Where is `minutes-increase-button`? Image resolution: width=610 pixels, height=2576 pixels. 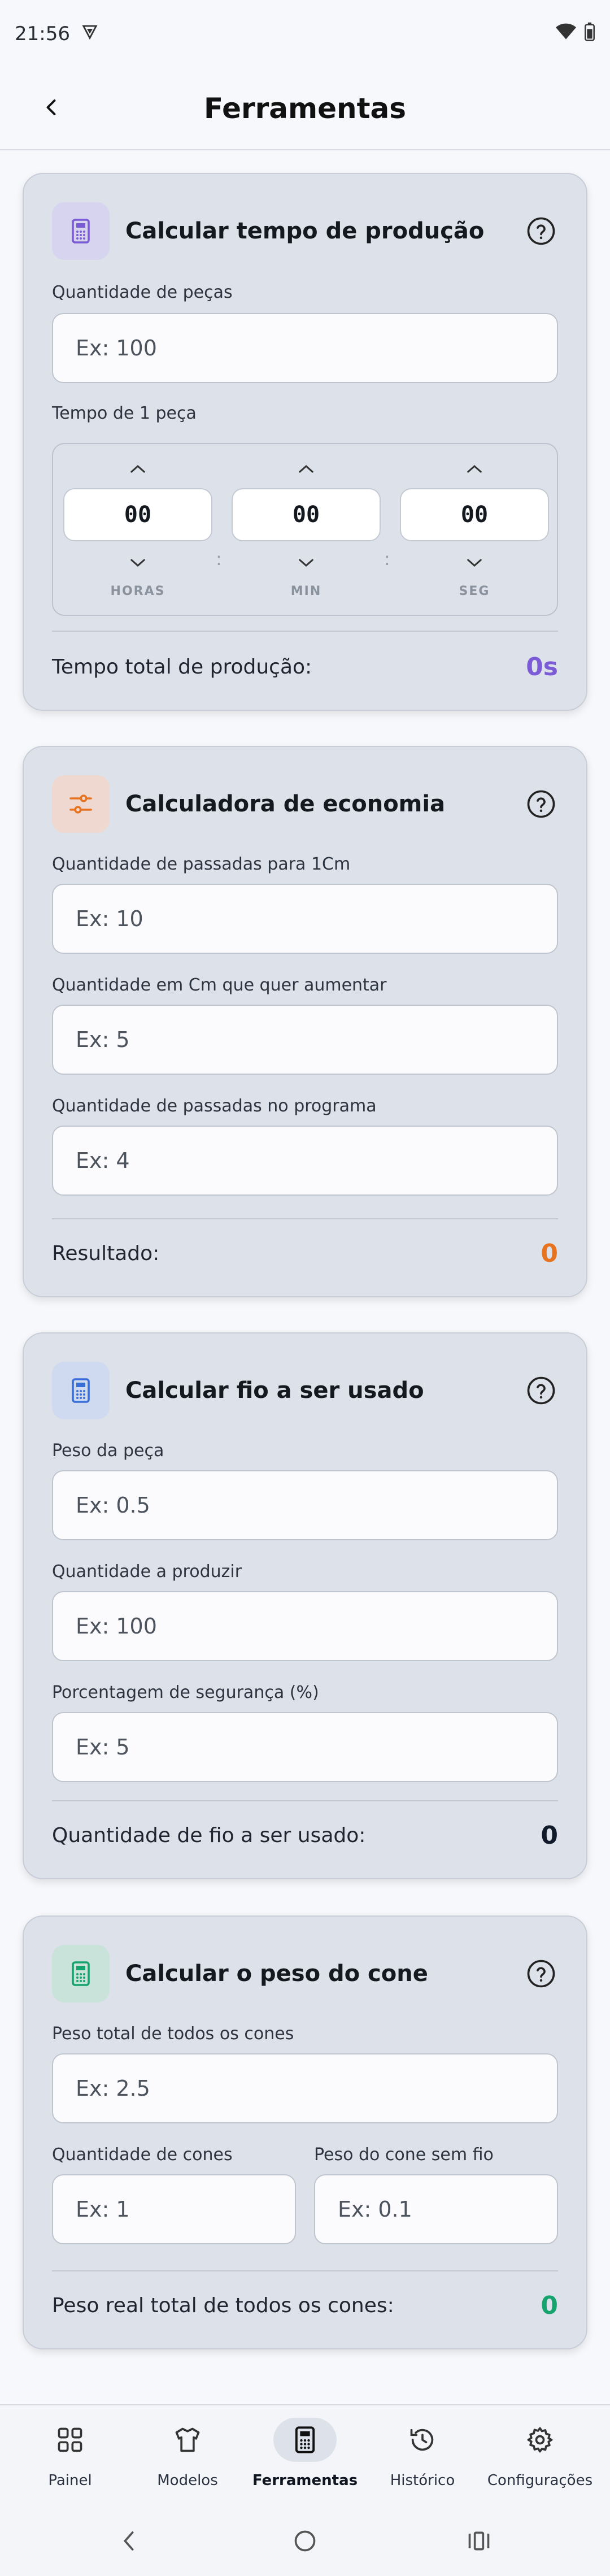 minutes-increase-button is located at coordinates (306, 469).